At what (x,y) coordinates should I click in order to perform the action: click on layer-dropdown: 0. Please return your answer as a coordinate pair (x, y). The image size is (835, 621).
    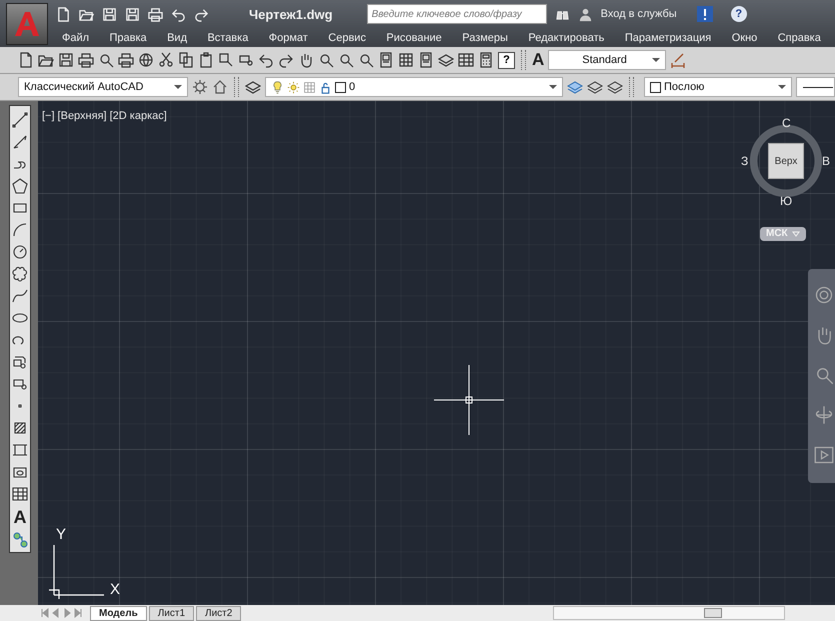
    Looking at the image, I should click on (414, 87).